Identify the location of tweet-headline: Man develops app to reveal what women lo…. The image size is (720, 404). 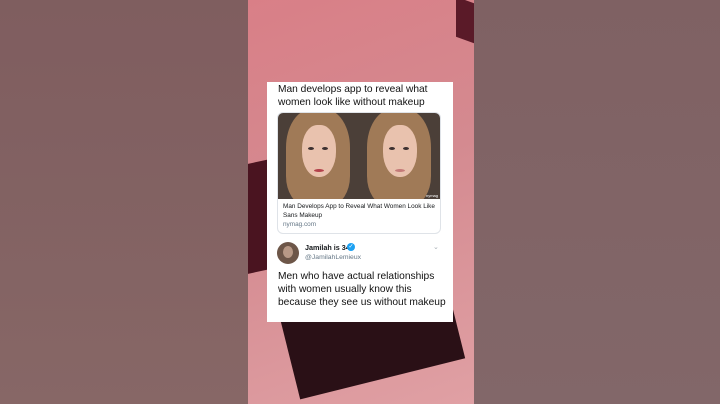
(353, 96).